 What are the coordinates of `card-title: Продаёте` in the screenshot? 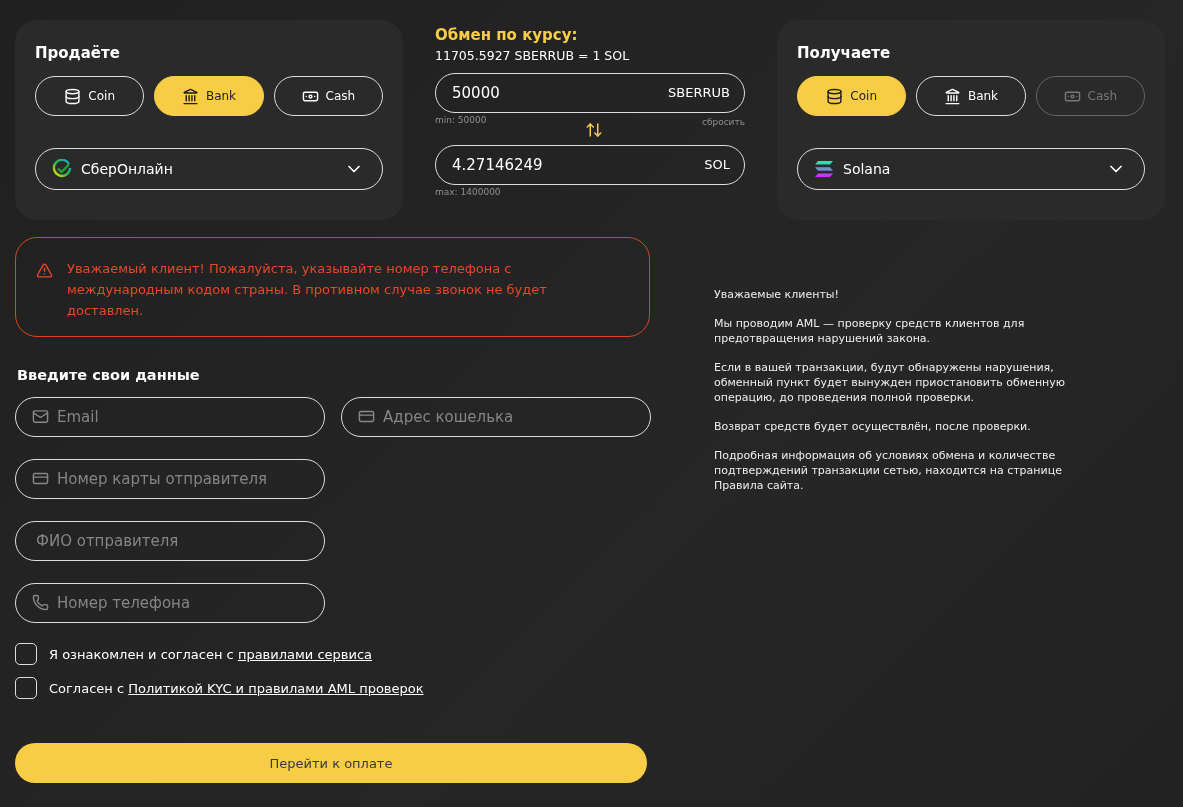 It's located at (78, 53).